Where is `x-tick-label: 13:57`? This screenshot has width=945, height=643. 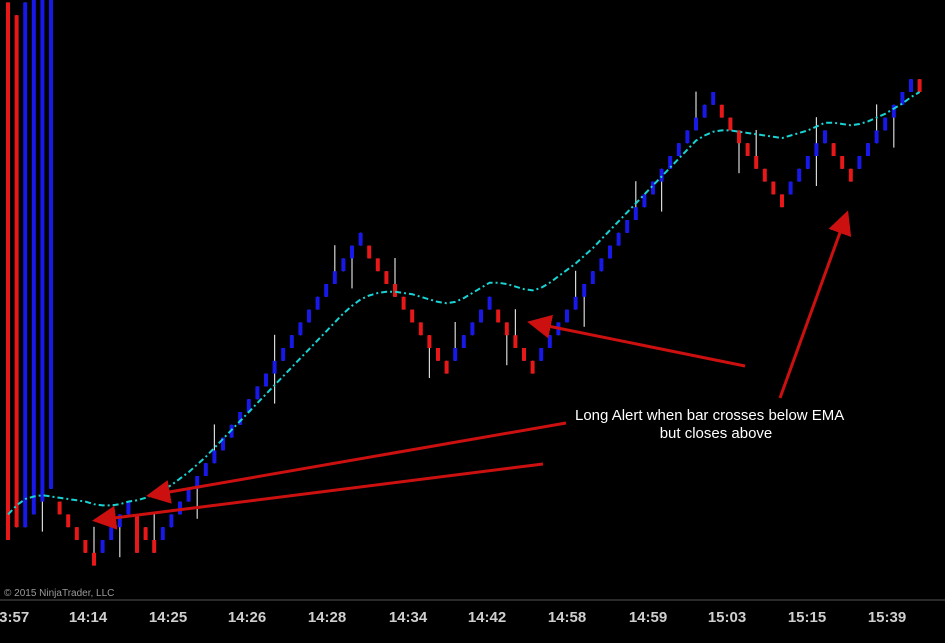
x-tick-label: 13:57 is located at coordinates (14, 617).